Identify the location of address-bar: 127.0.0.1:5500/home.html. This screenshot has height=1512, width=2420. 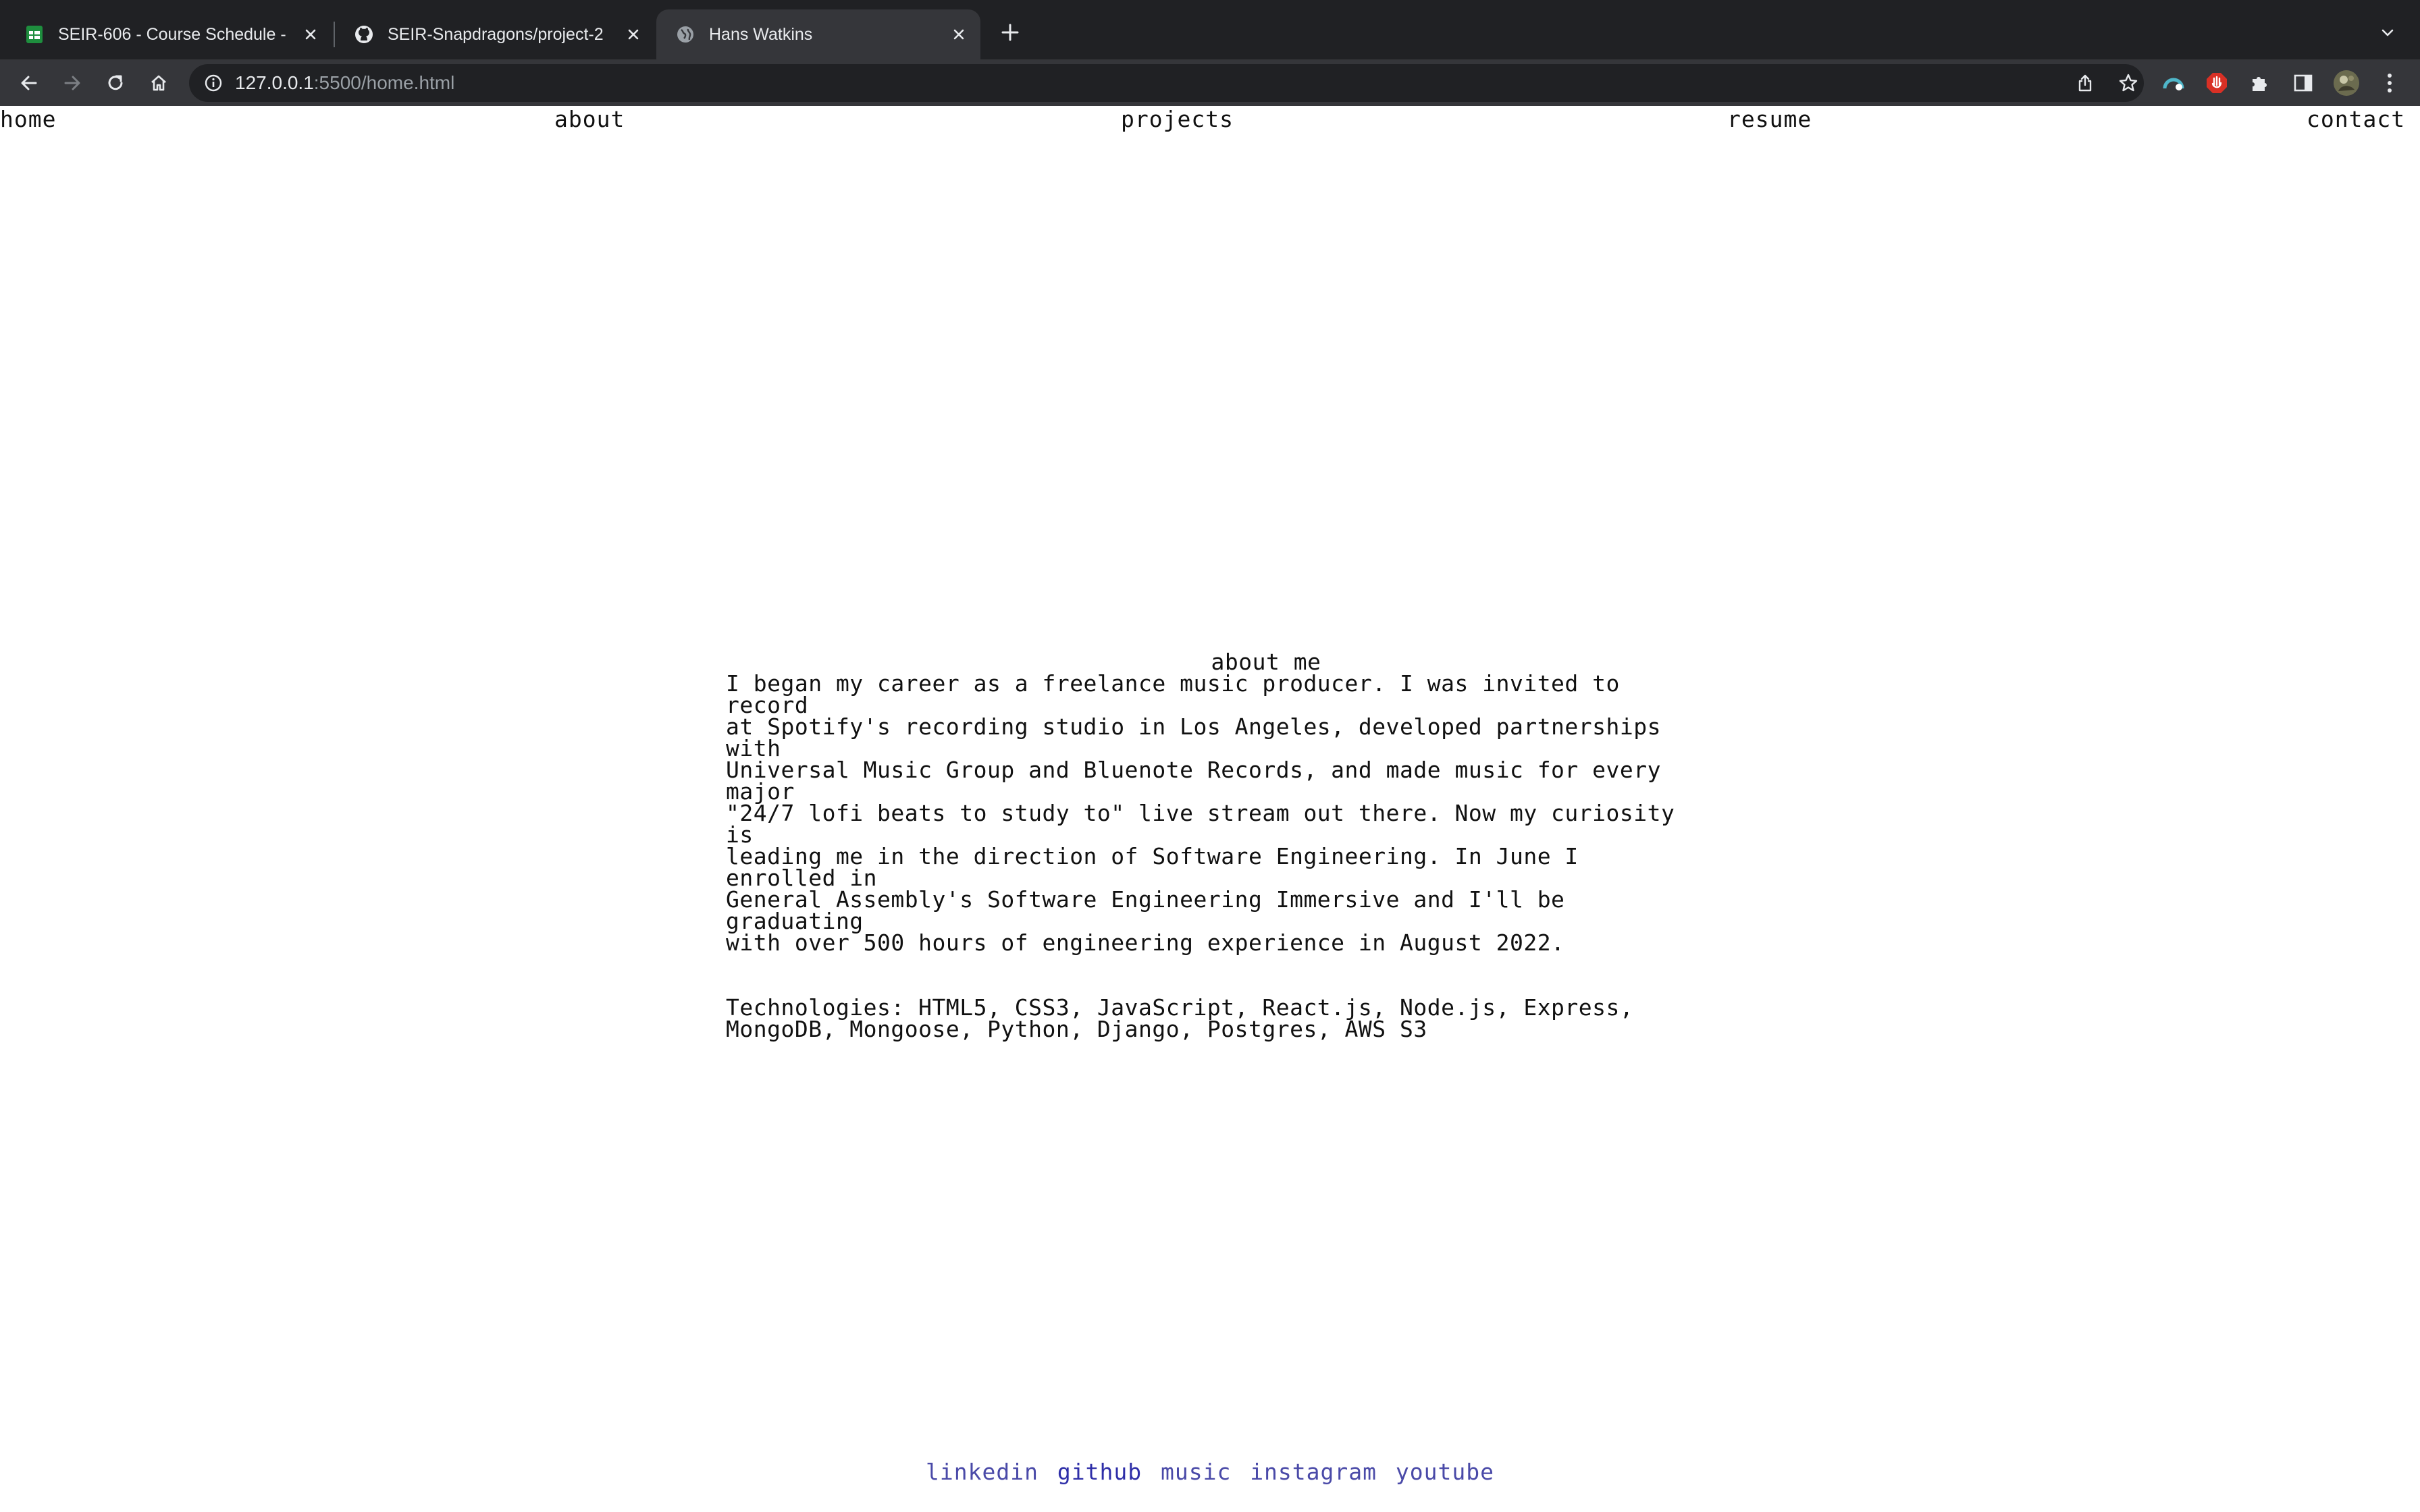
(1166, 83).